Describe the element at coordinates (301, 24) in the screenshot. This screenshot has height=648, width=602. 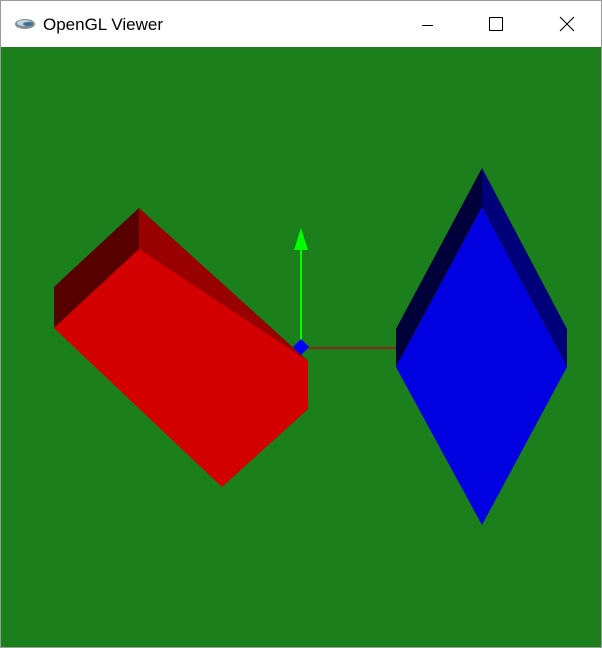
I see `title-bar: OpenGL Viewer` at that location.